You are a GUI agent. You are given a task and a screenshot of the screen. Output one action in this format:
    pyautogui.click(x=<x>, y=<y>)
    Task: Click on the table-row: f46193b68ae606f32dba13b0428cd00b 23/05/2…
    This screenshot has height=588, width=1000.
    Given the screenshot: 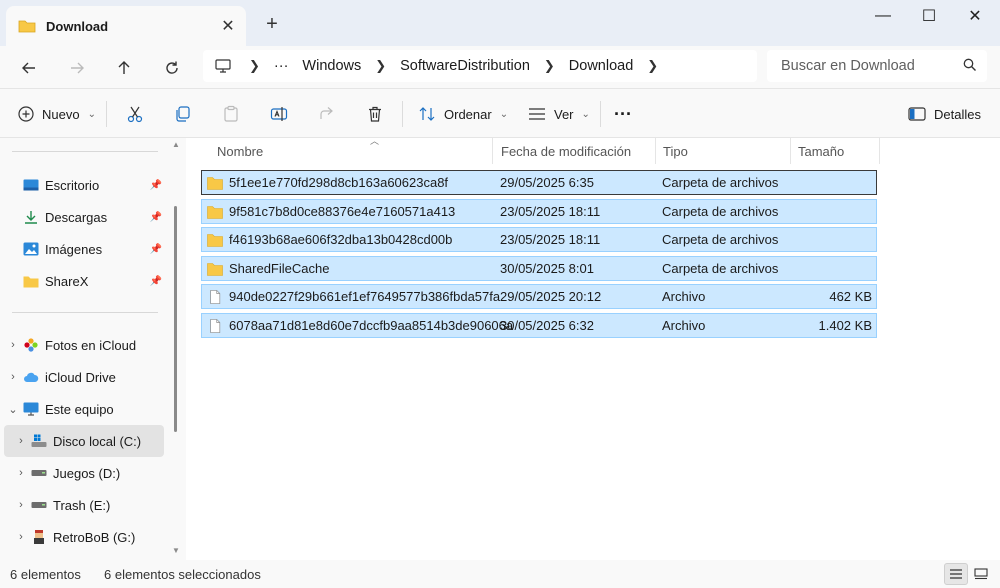 What is the action you would take?
    pyautogui.click(x=539, y=239)
    